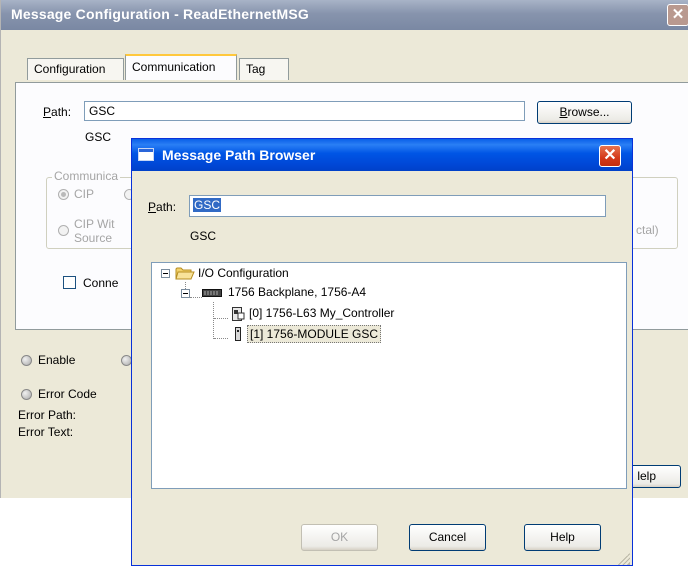  I want to click on dialog-path-label-rest: ath:, so click(166, 207).